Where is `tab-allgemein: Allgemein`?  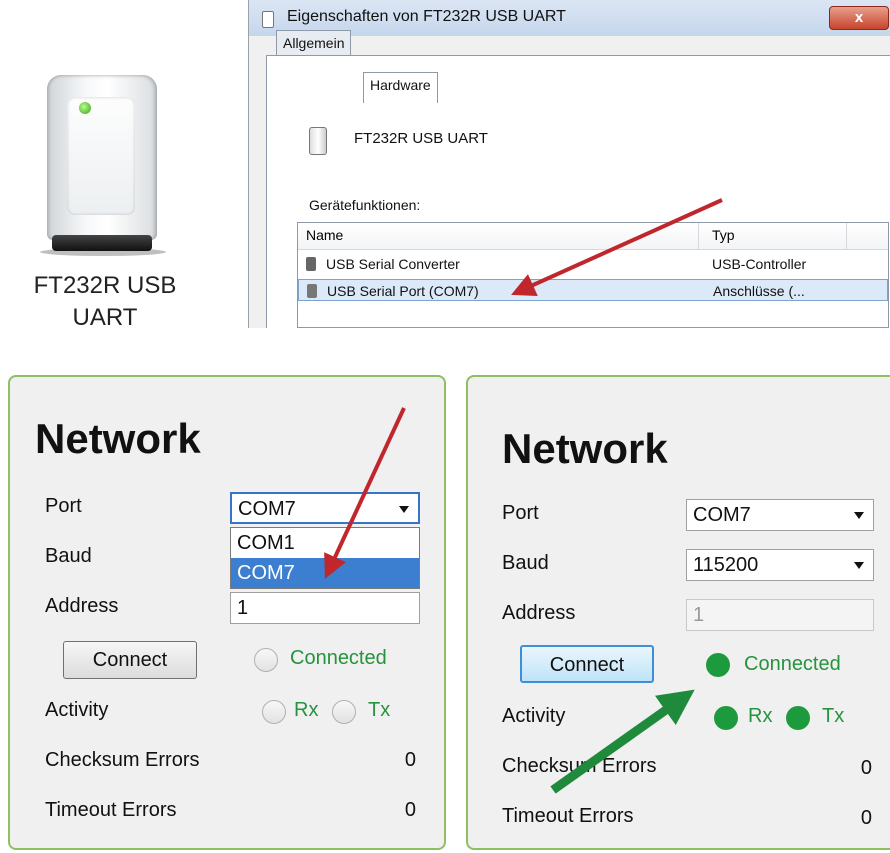
tab-allgemein: Allgemein is located at coordinates (314, 42).